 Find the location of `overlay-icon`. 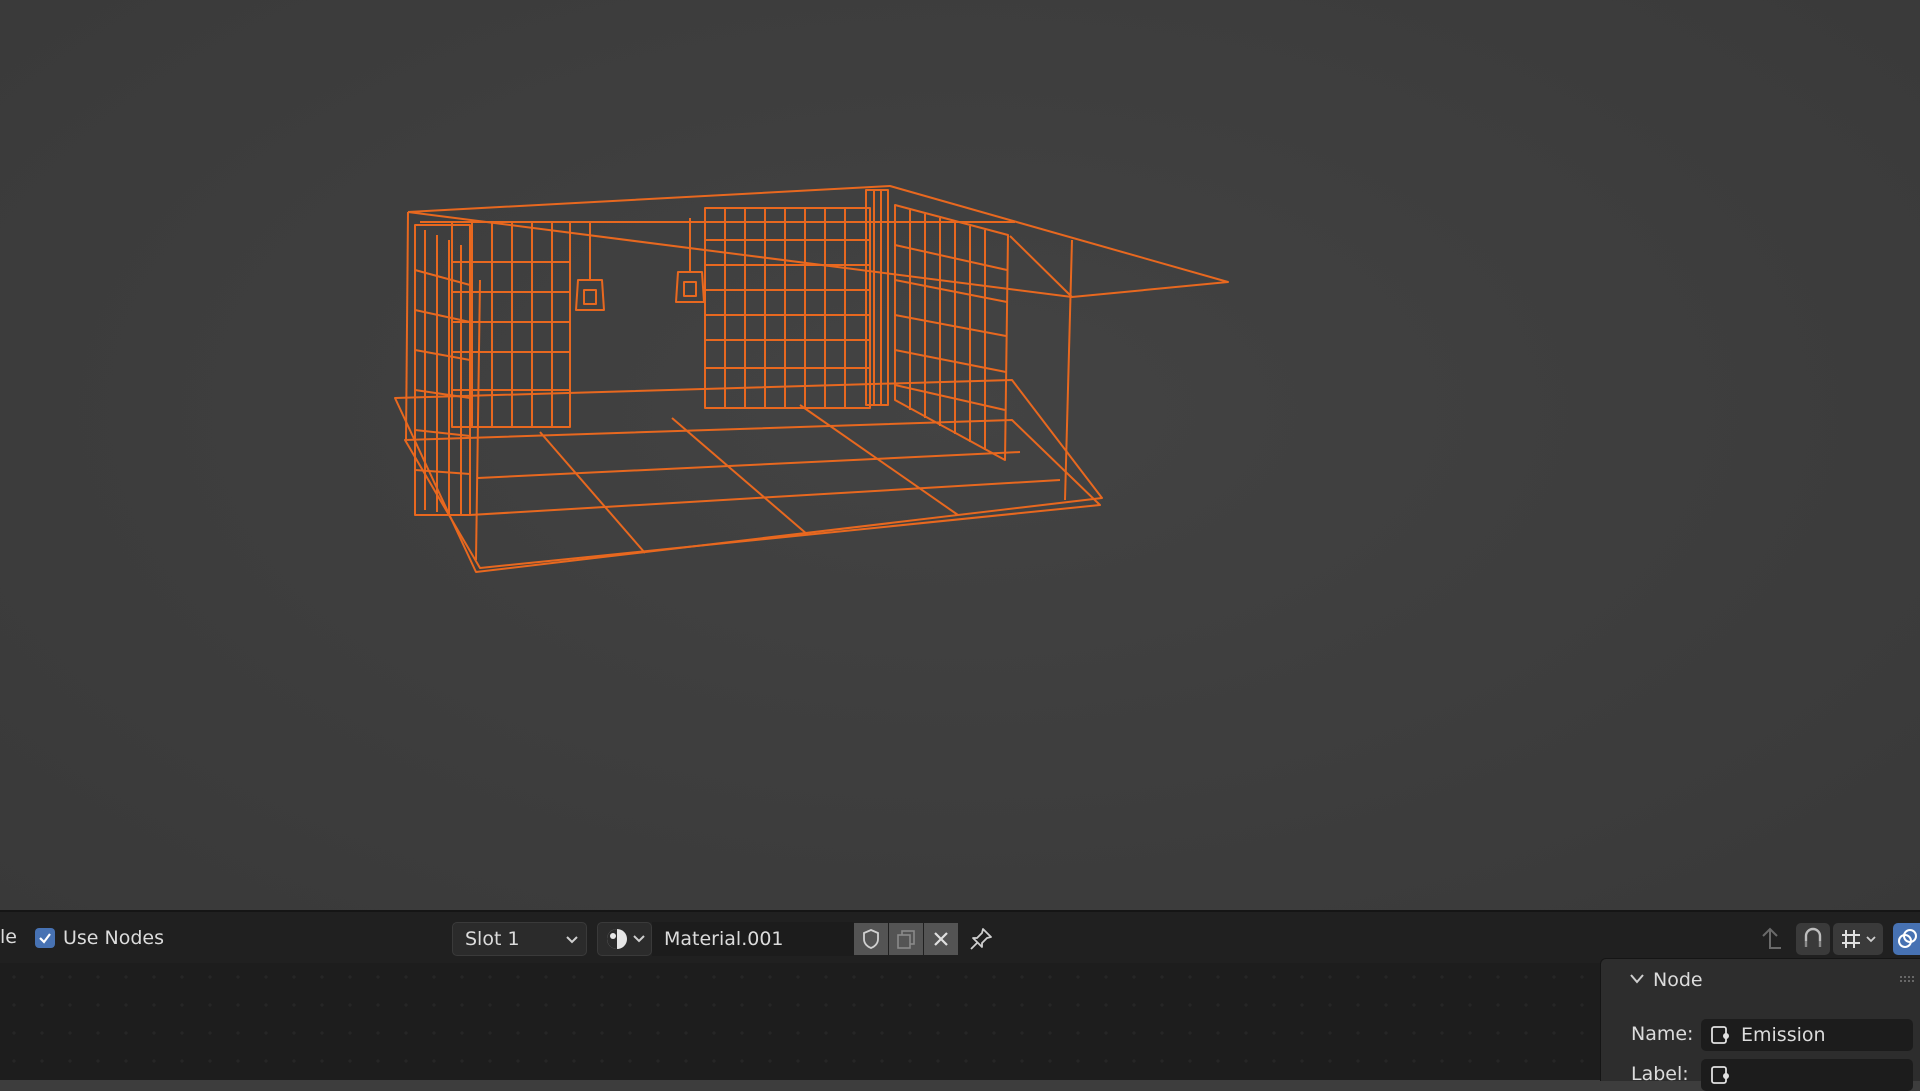

overlay-icon is located at coordinates (1907, 938).